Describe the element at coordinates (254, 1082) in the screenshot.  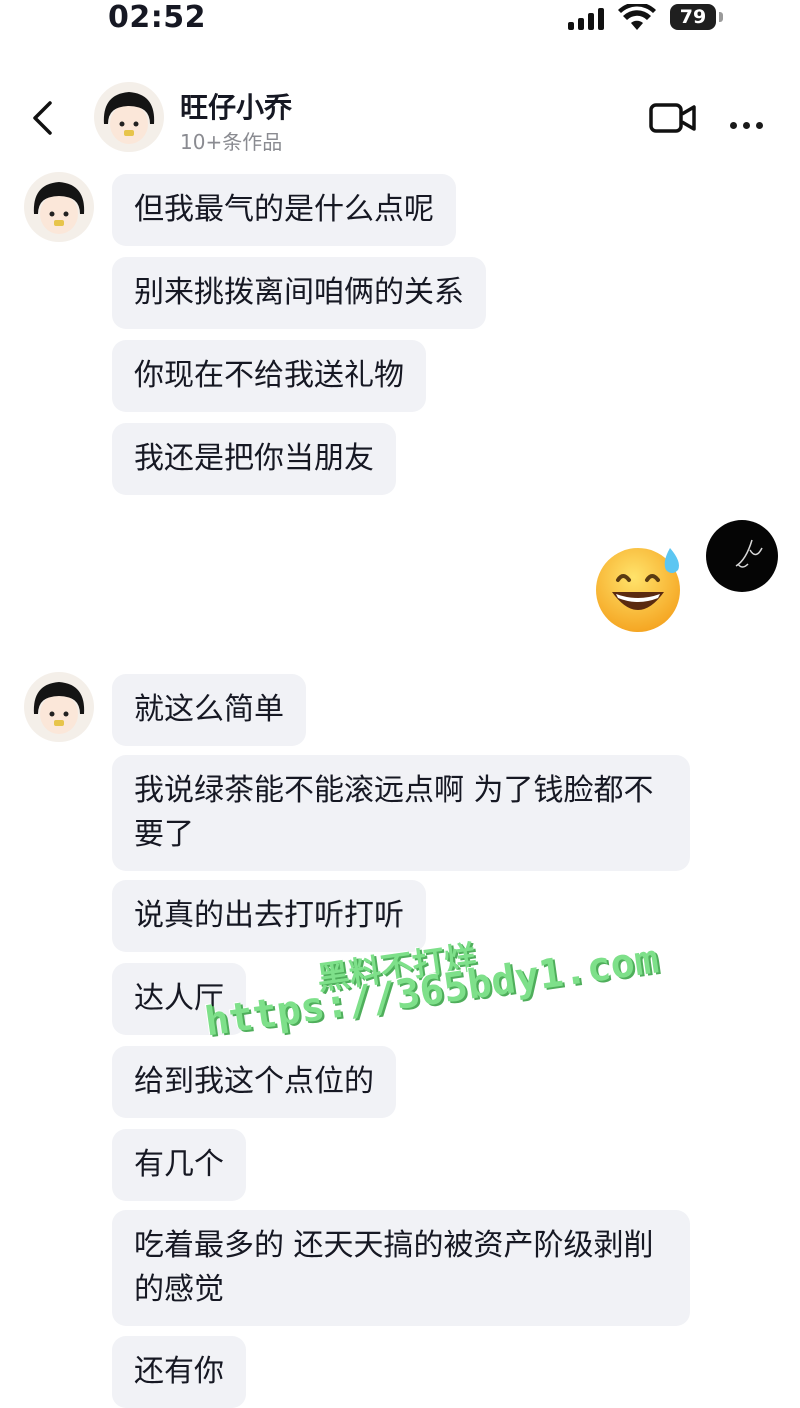
I see `message-bubble: 给到我这个点位的` at that location.